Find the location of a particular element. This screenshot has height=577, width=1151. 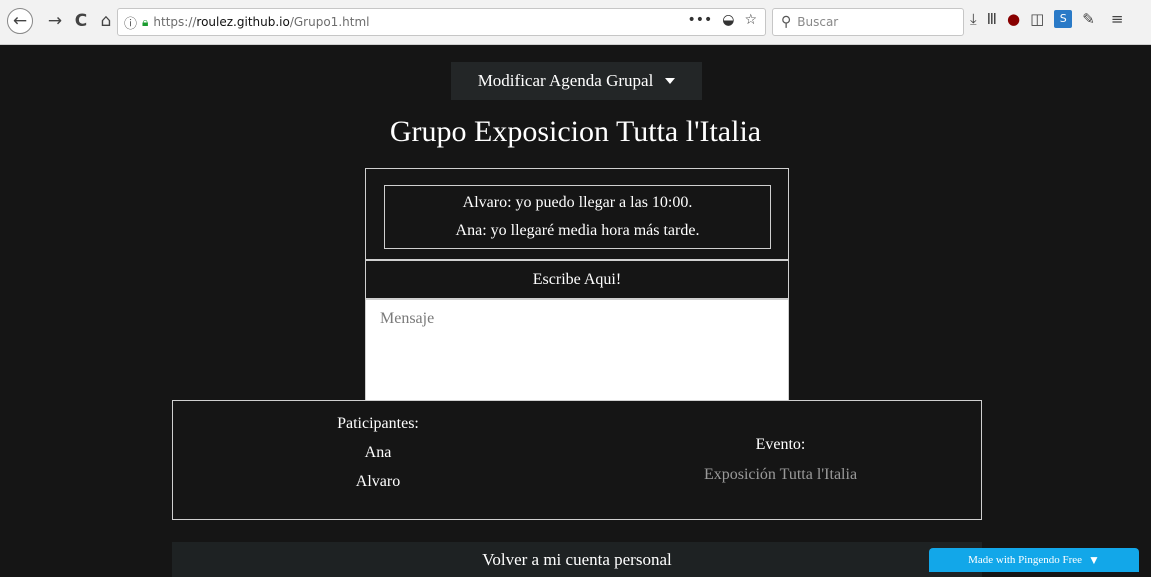

participants-section: Paticipantes: Ana Alvaro is located at coordinates (378, 453).